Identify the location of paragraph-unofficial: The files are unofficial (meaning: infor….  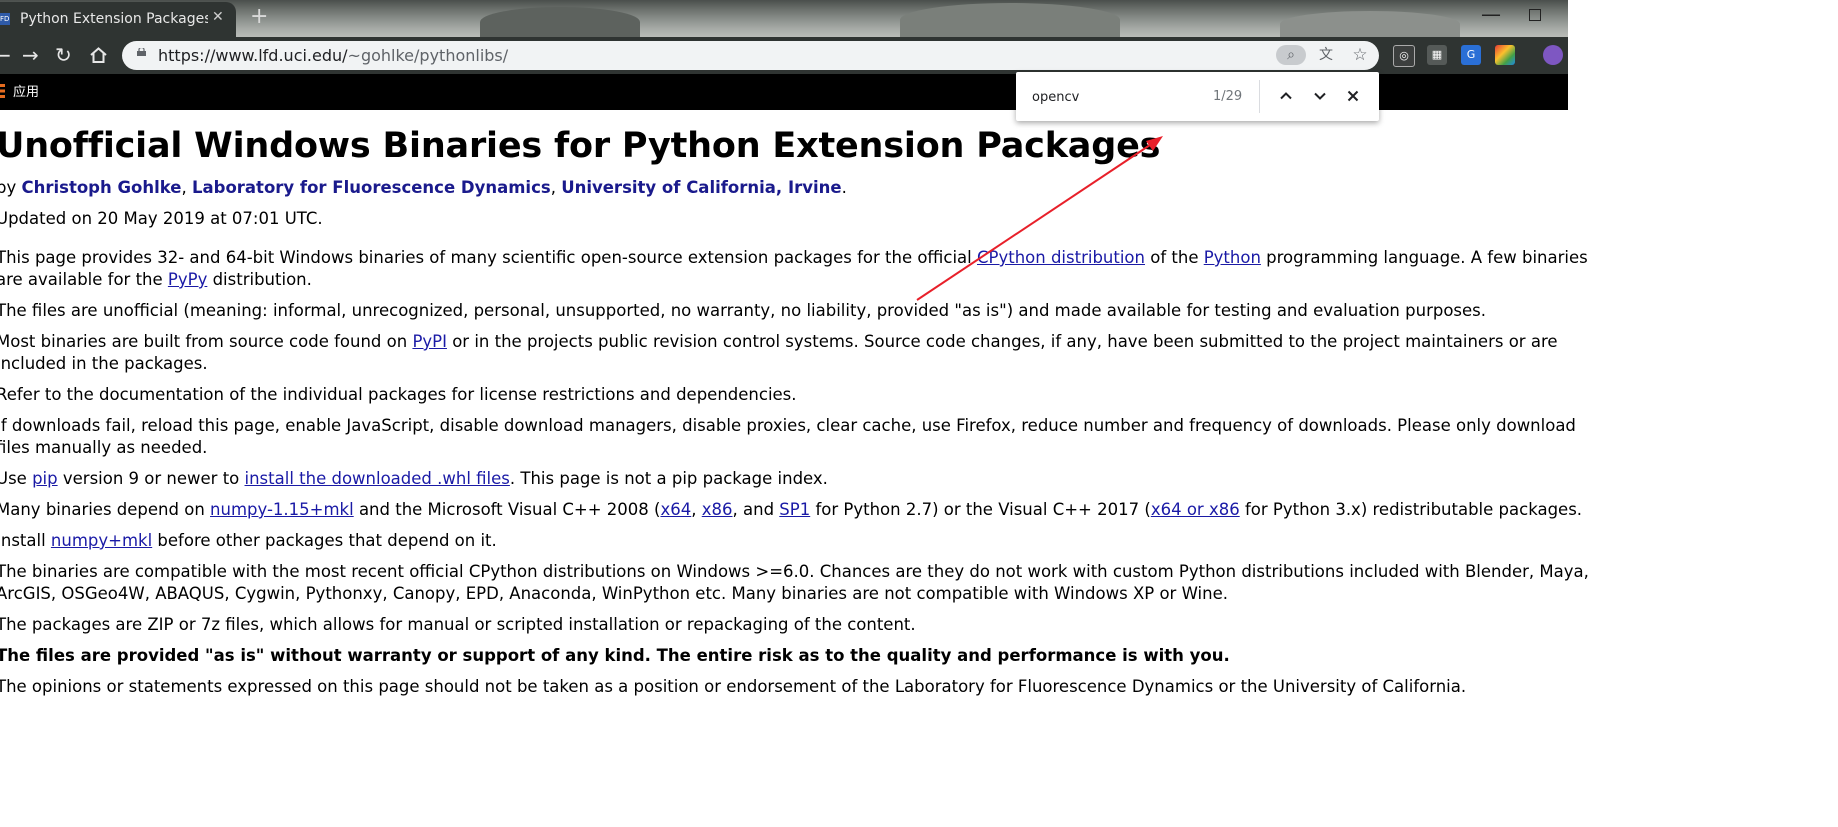
(743, 310).